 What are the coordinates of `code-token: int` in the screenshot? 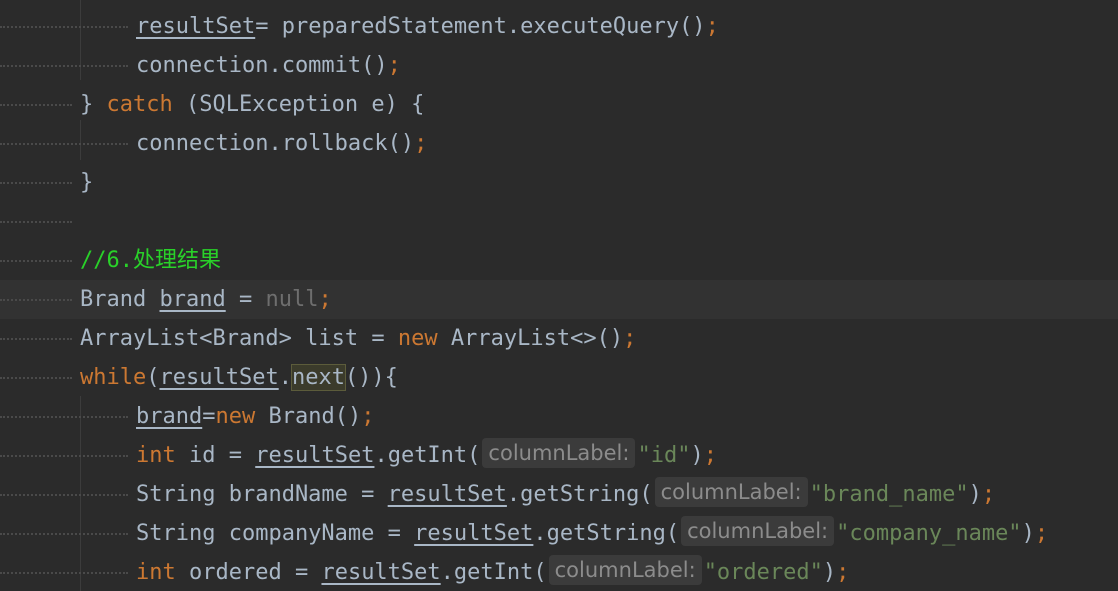 It's located at (156, 455).